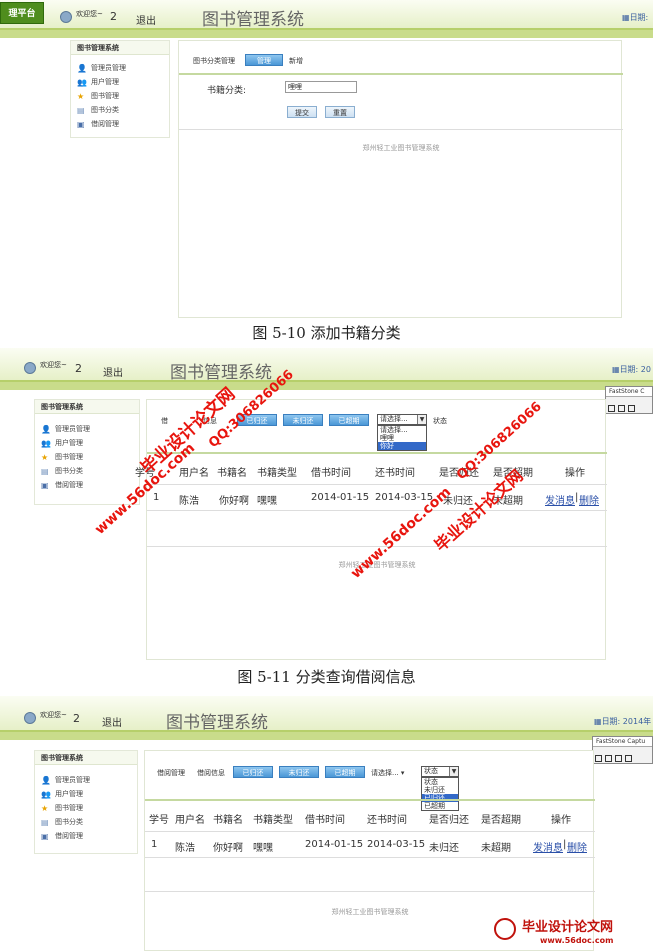 The image size is (653, 951). I want to click on chevron-down-icon: ▼, so click(421, 419).